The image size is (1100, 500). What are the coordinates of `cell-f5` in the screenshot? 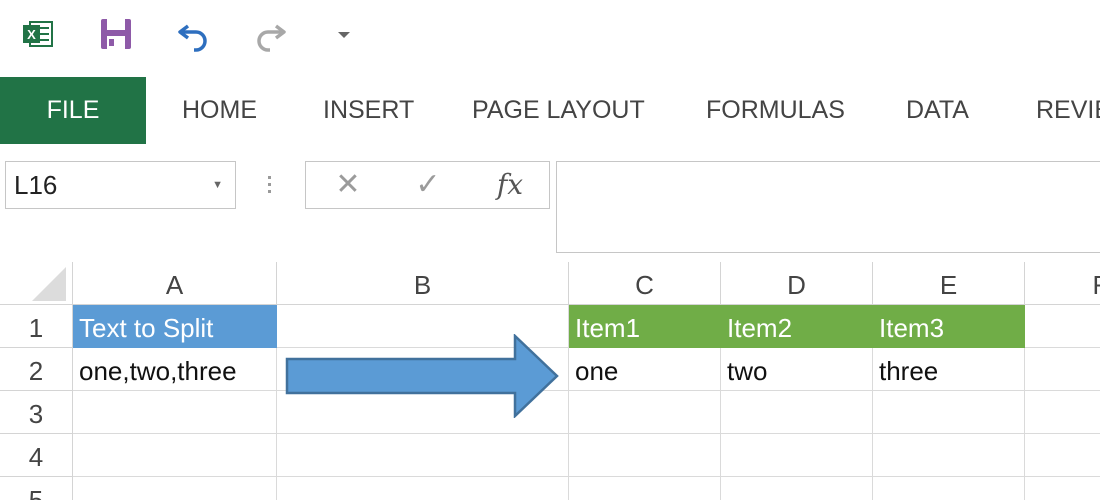 It's located at (1062, 488).